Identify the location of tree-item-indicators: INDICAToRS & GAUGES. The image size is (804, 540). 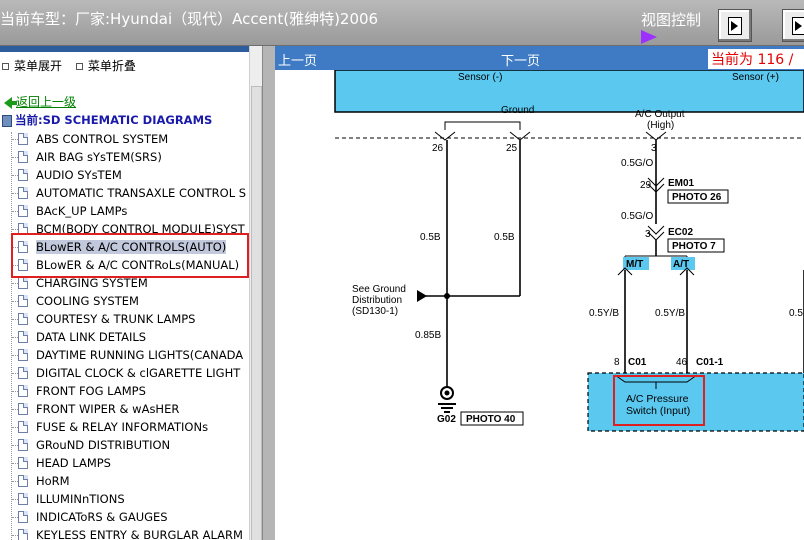
(124, 517).